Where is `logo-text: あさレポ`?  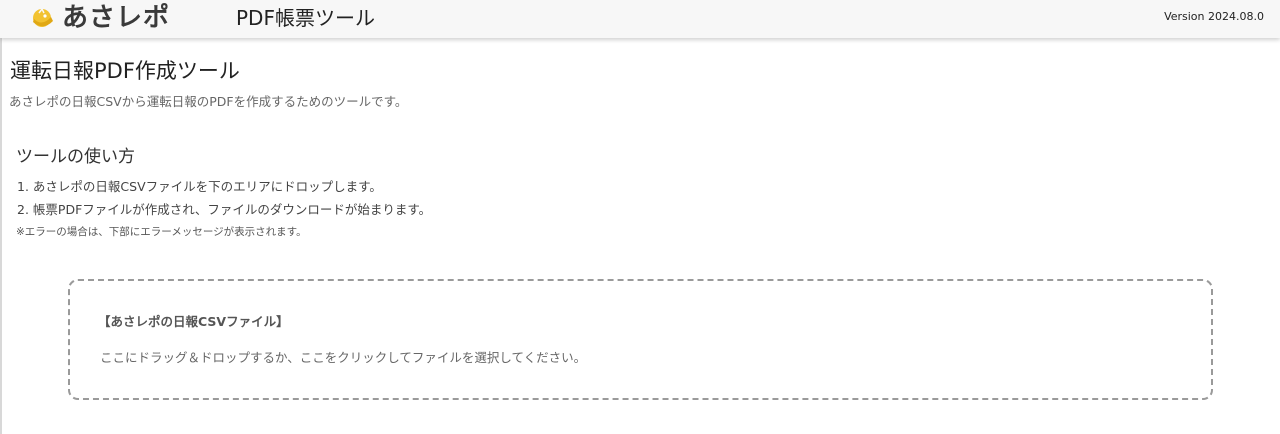
logo-text: あさレポ is located at coordinates (116, 18).